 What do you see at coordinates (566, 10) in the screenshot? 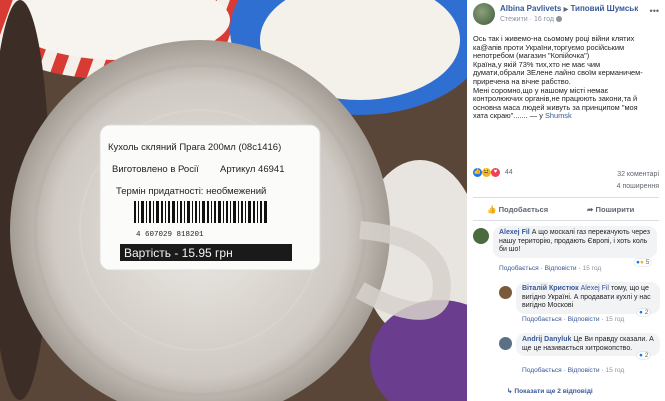
I see `arrow-icon: ▶` at bounding box center [566, 10].